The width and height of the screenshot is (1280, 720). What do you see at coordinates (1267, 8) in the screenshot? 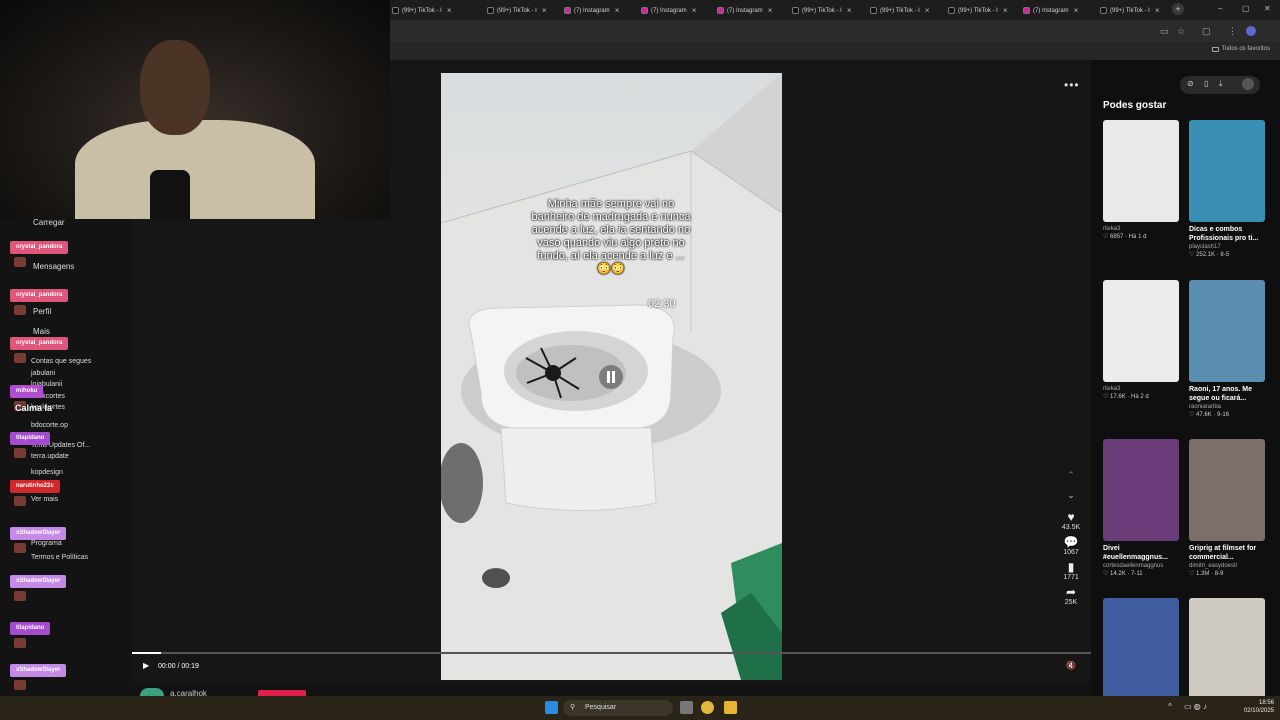
I see `close-window-icon: ✕` at bounding box center [1267, 8].